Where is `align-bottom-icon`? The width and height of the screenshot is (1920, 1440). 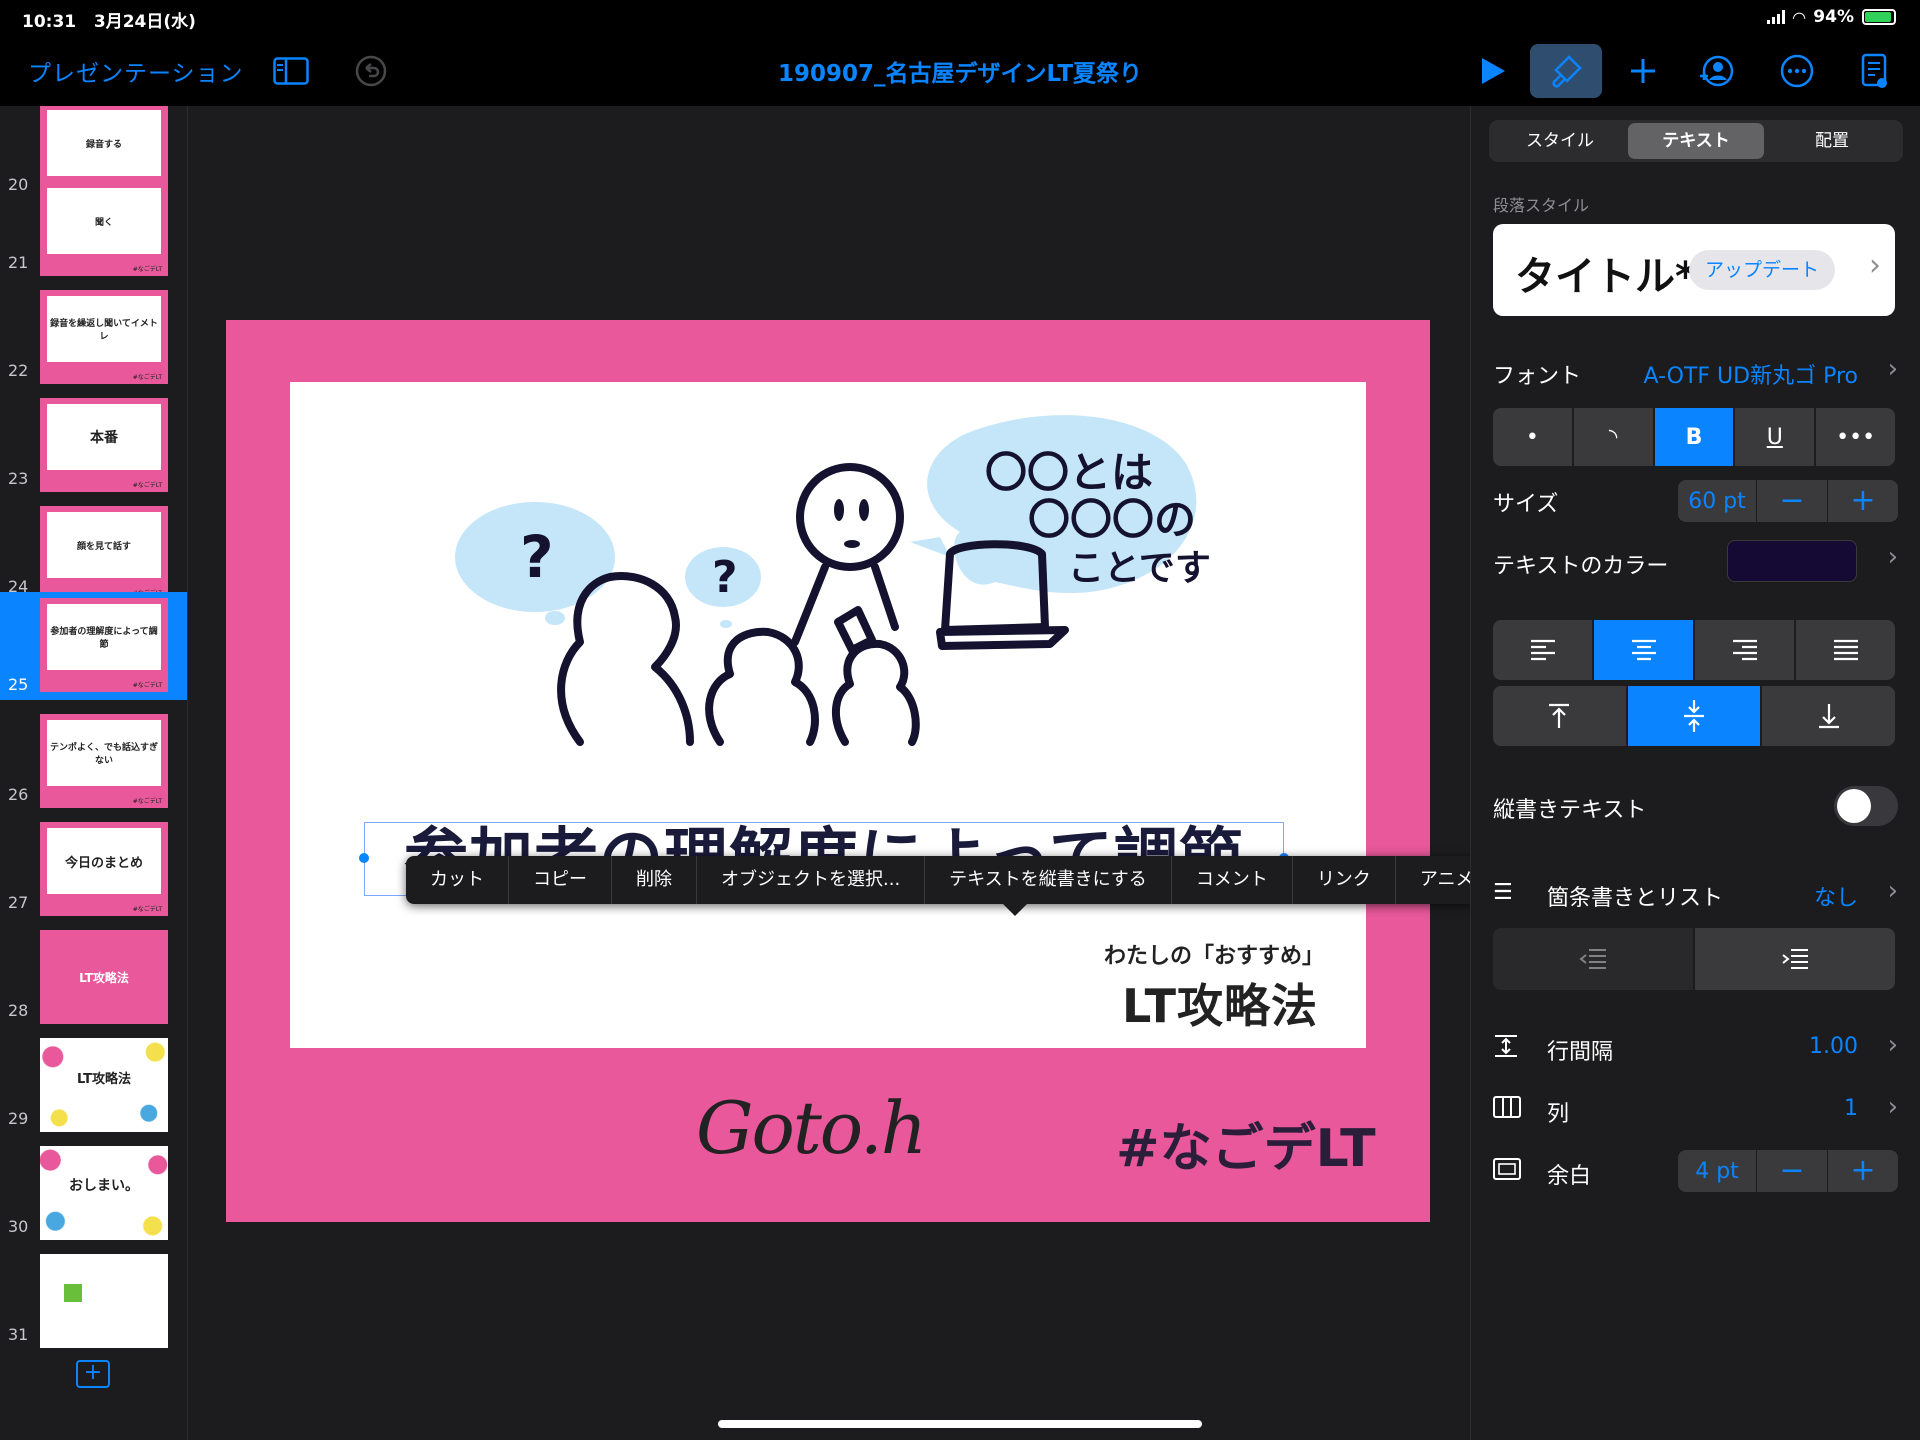 align-bottom-icon is located at coordinates (1828, 716).